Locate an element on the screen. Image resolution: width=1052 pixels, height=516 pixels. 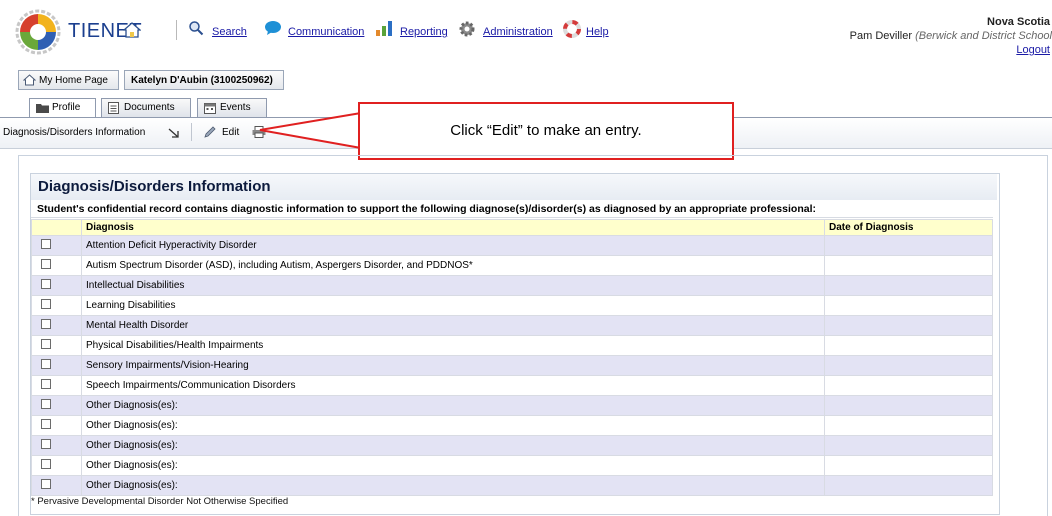
table-row: Learning Disabilities is located at coordinates (512, 305).